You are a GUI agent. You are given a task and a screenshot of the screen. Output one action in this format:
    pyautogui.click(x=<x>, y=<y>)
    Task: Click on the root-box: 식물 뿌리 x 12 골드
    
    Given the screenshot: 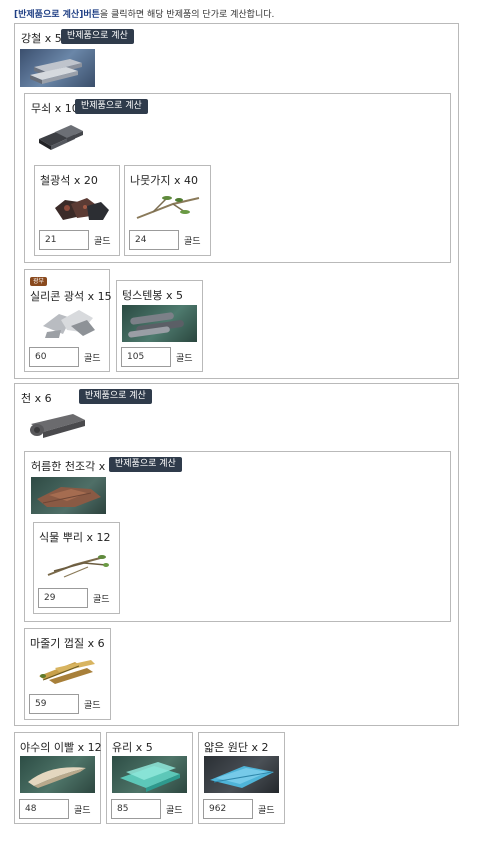 What is the action you would take?
    pyautogui.click(x=76, y=568)
    